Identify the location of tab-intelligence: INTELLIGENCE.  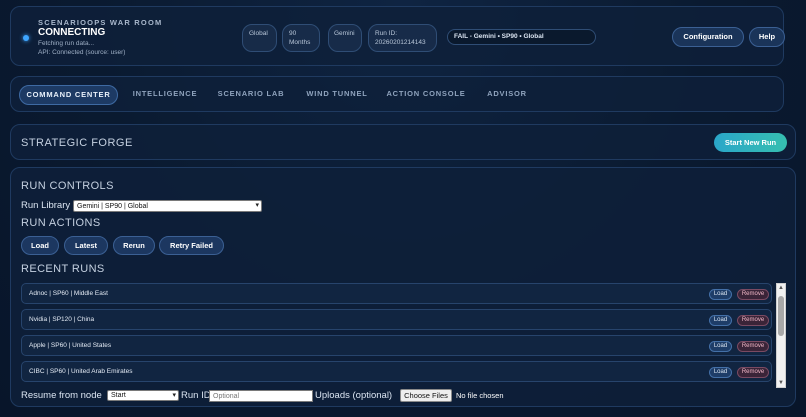
(165, 95).